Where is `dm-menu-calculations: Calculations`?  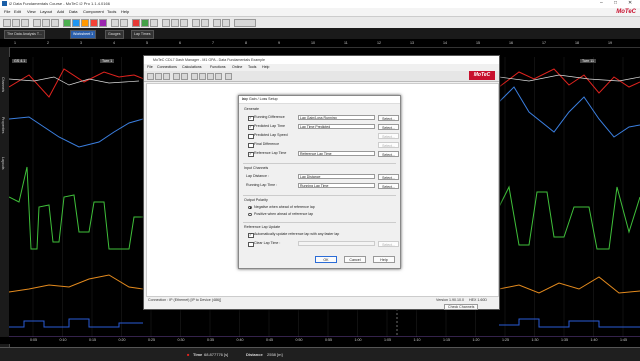 dm-menu-calculations: Calculations is located at coordinates (192, 67).